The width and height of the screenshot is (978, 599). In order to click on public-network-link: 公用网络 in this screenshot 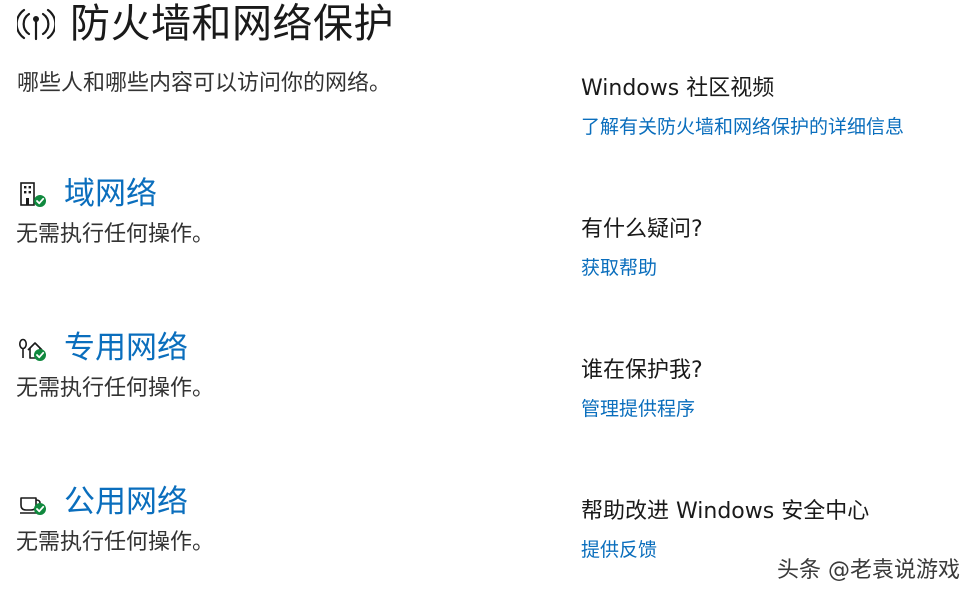, I will do `click(126, 502)`.